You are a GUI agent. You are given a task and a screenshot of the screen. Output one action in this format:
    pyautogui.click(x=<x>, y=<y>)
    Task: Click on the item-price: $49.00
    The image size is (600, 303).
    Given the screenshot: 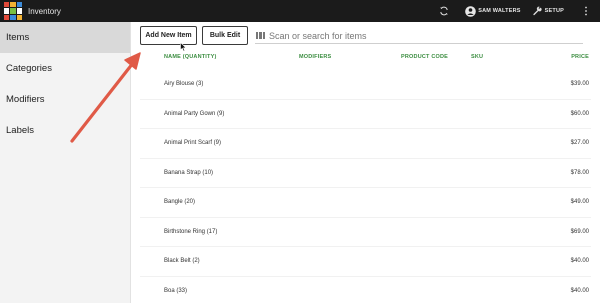 What is the action you would take?
    pyautogui.click(x=579, y=202)
    